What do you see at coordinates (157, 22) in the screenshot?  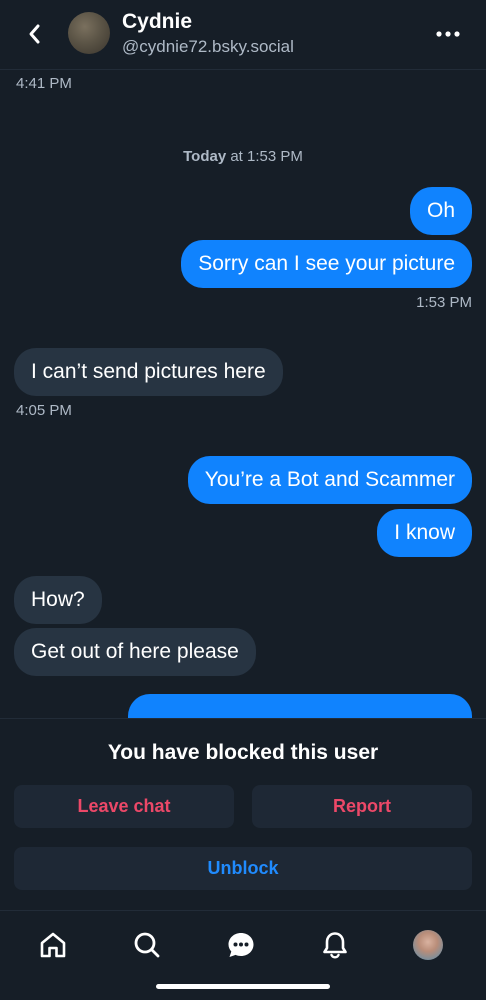 I see `contact-name: Cydnie` at bounding box center [157, 22].